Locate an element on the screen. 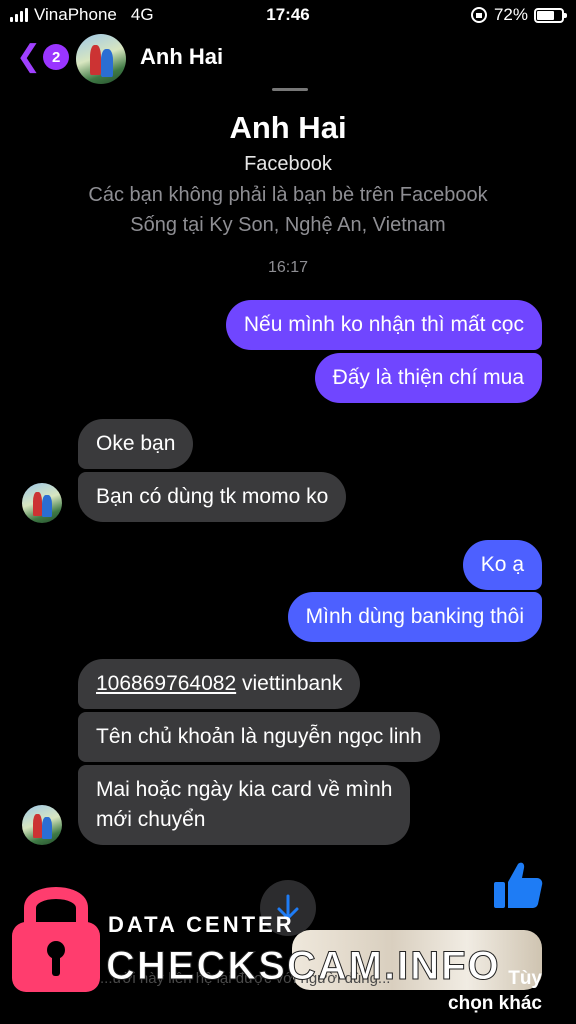 The height and width of the screenshot is (1024, 576). bank-name: viettinbank is located at coordinates (289, 683).